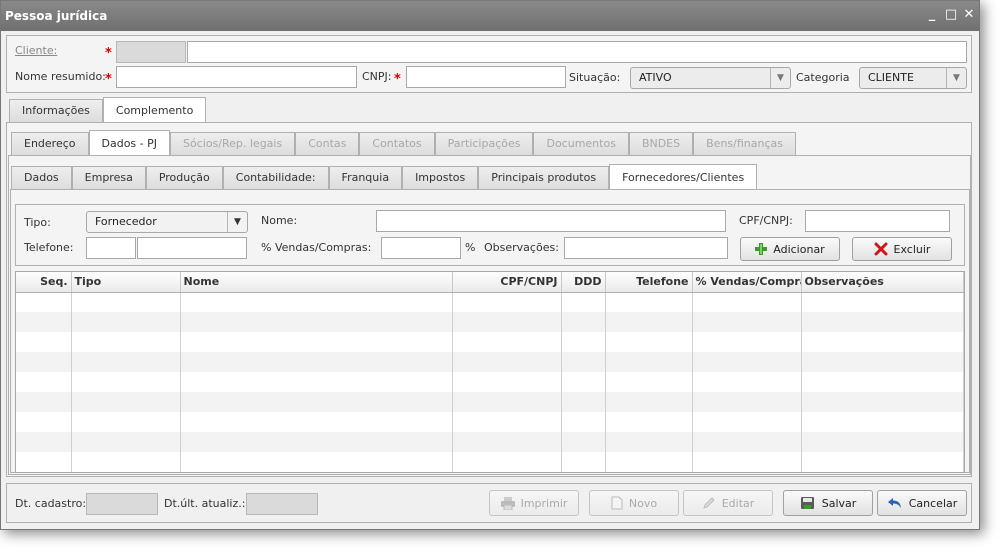 This screenshot has height=556, width=1004. I want to click on save-icon, so click(807, 502).